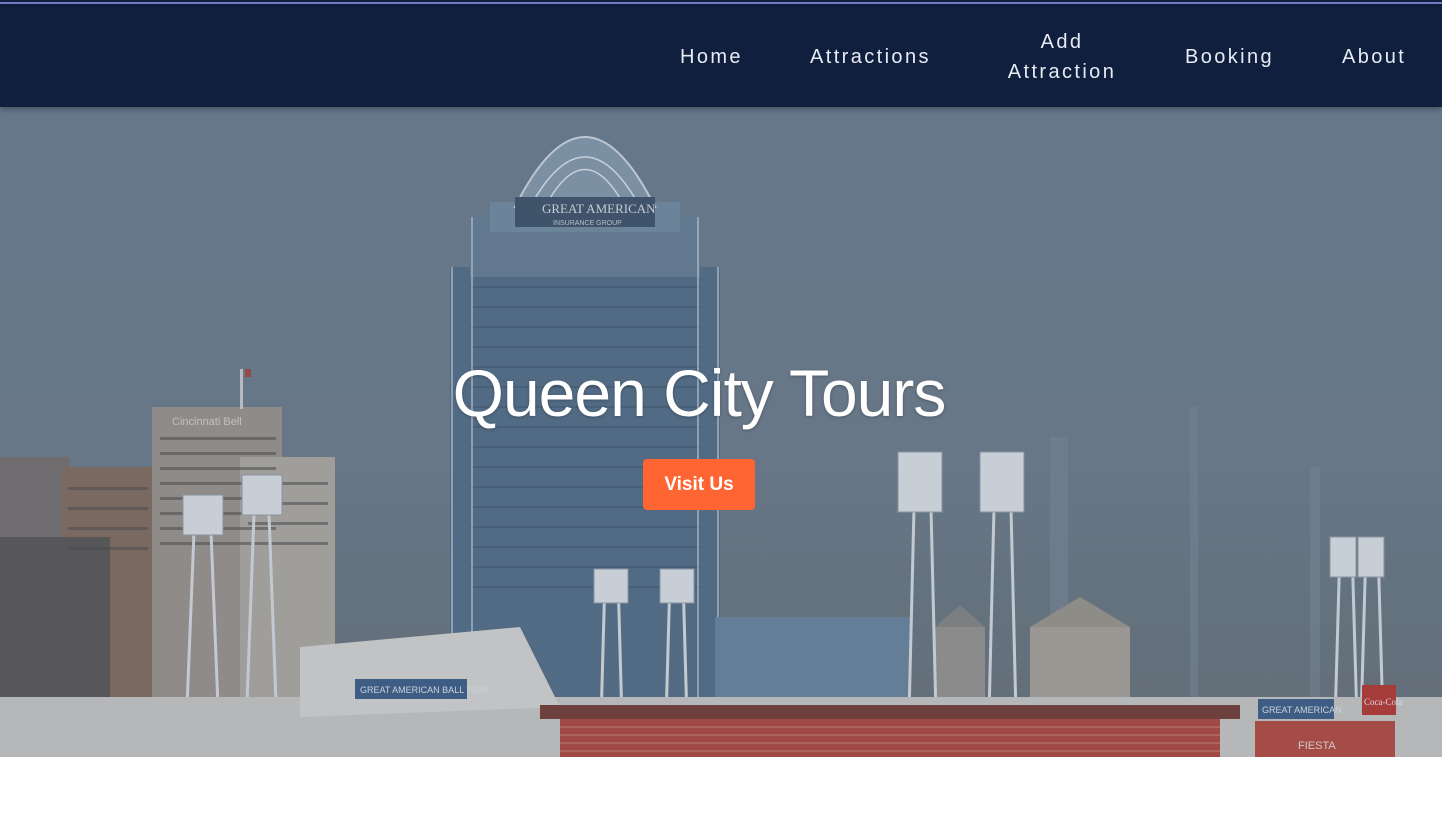 Image resolution: width=1442 pixels, height=813 pixels. What do you see at coordinates (699, 484) in the screenshot?
I see `visit-us-button: Visit Us` at bounding box center [699, 484].